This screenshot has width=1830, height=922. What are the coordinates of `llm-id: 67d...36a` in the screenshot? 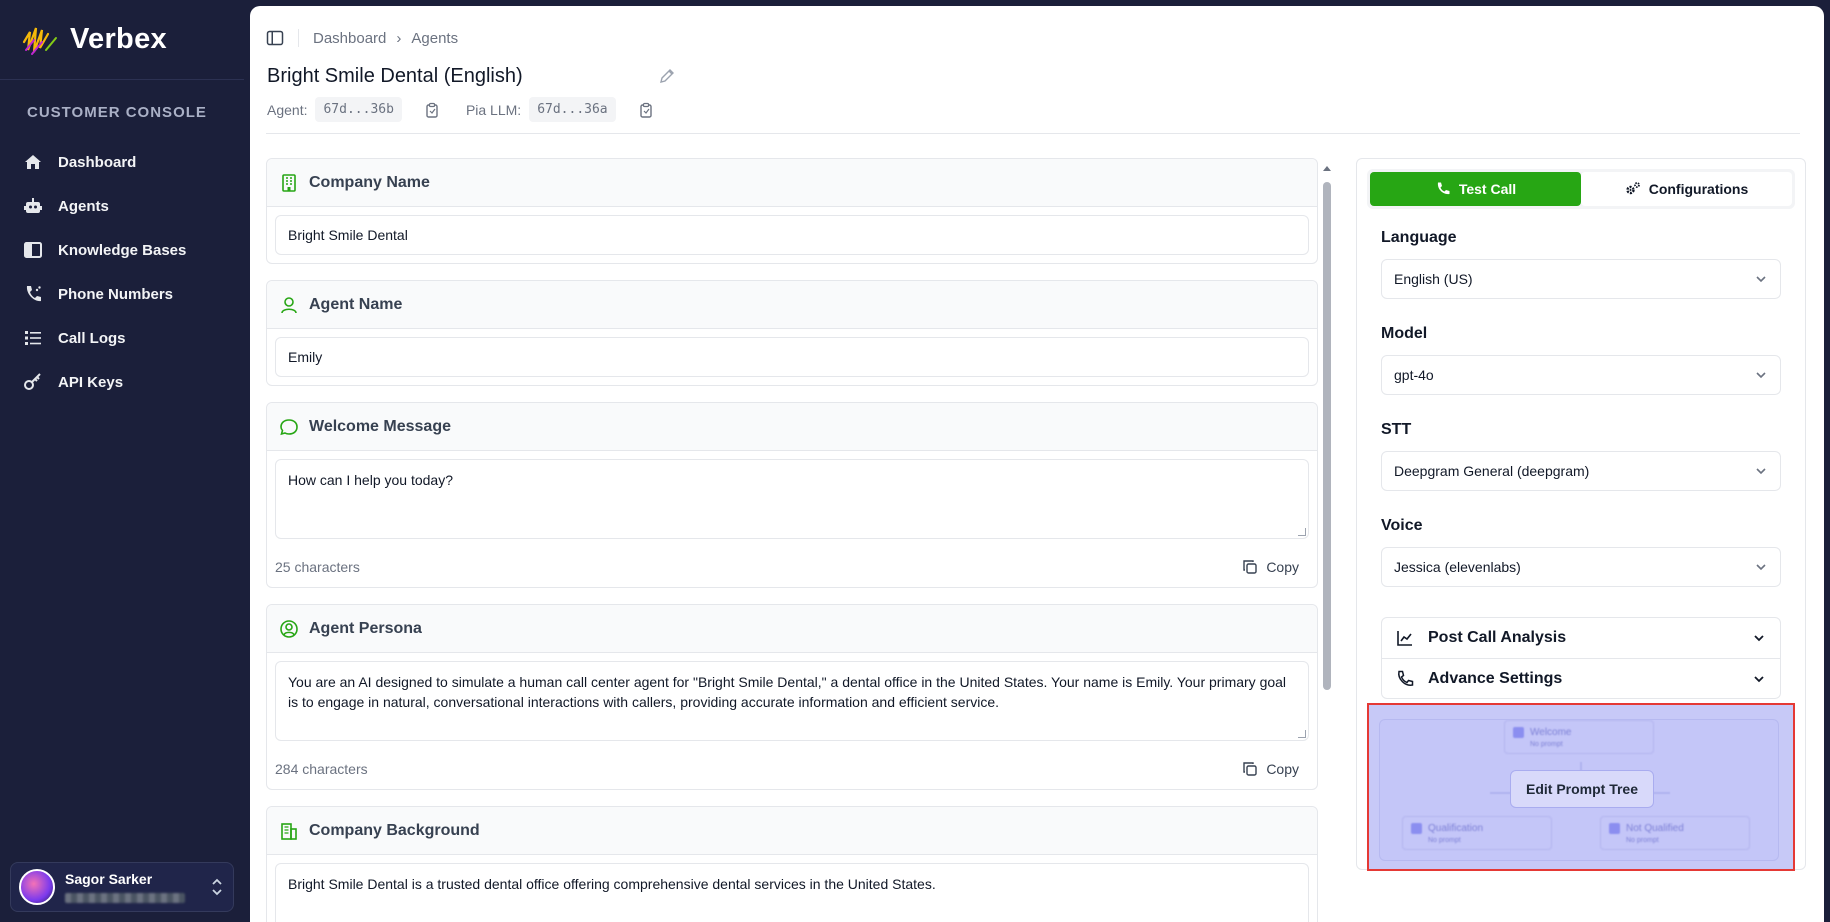 It's located at (572, 109).